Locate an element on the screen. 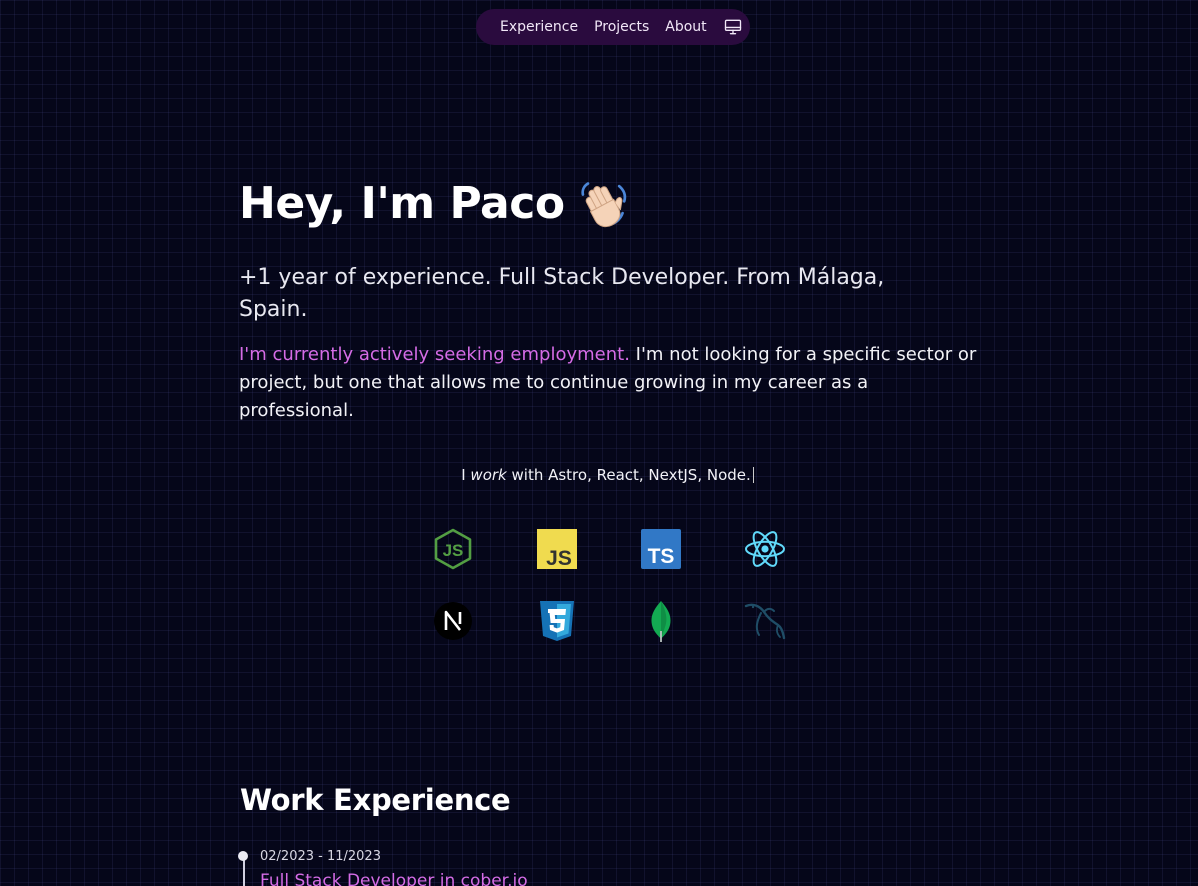 The image size is (1198, 886). hero-title: Hey, I'm Paco is located at coordinates (435, 203).